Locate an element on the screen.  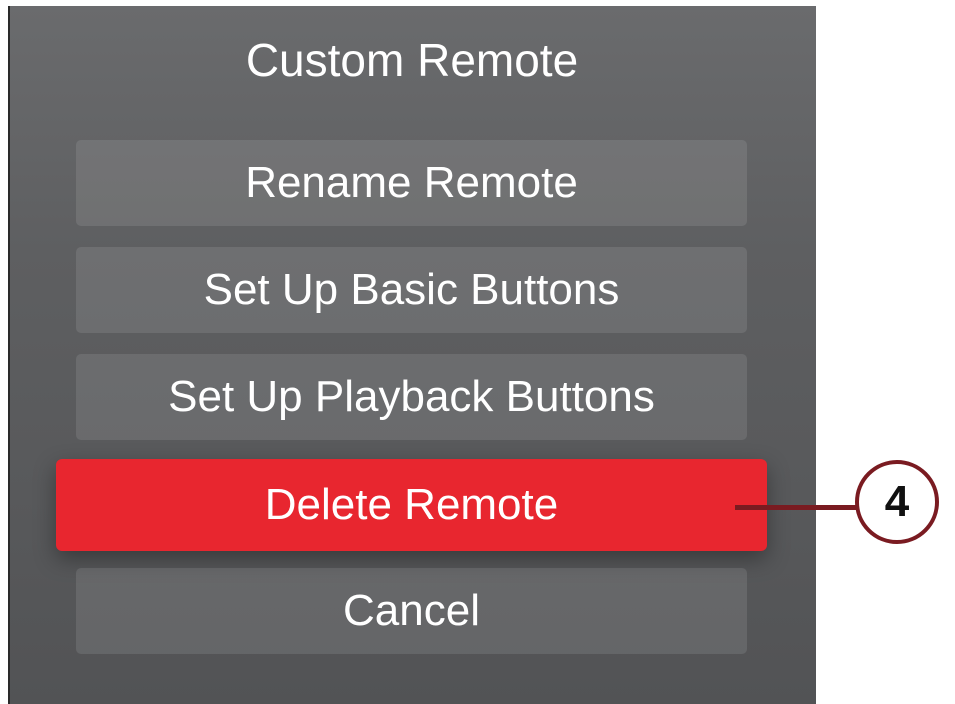
cancel-button: Cancel is located at coordinates (411, 611).